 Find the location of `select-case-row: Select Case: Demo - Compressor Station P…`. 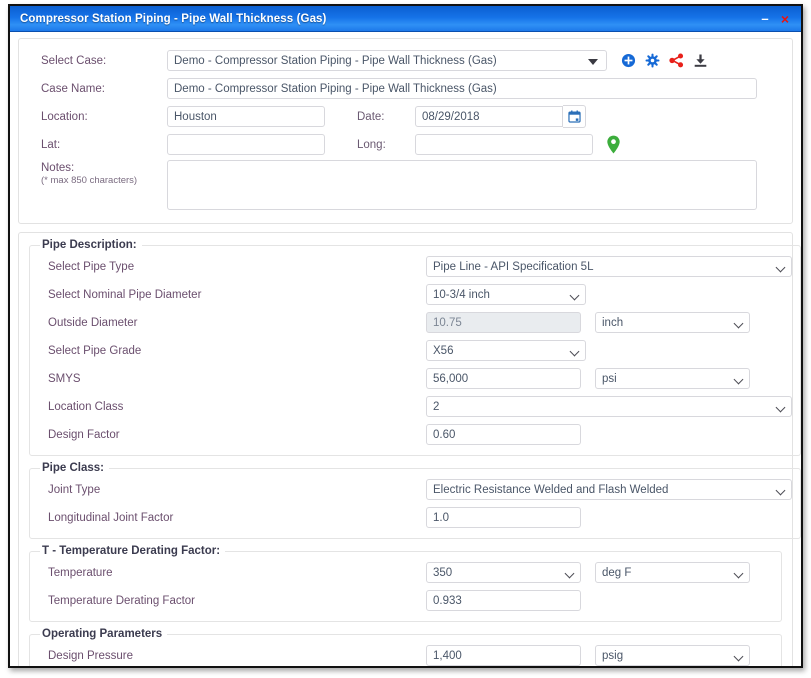

select-case-row: Select Case: Demo - Compressor Station P… is located at coordinates (405, 60).